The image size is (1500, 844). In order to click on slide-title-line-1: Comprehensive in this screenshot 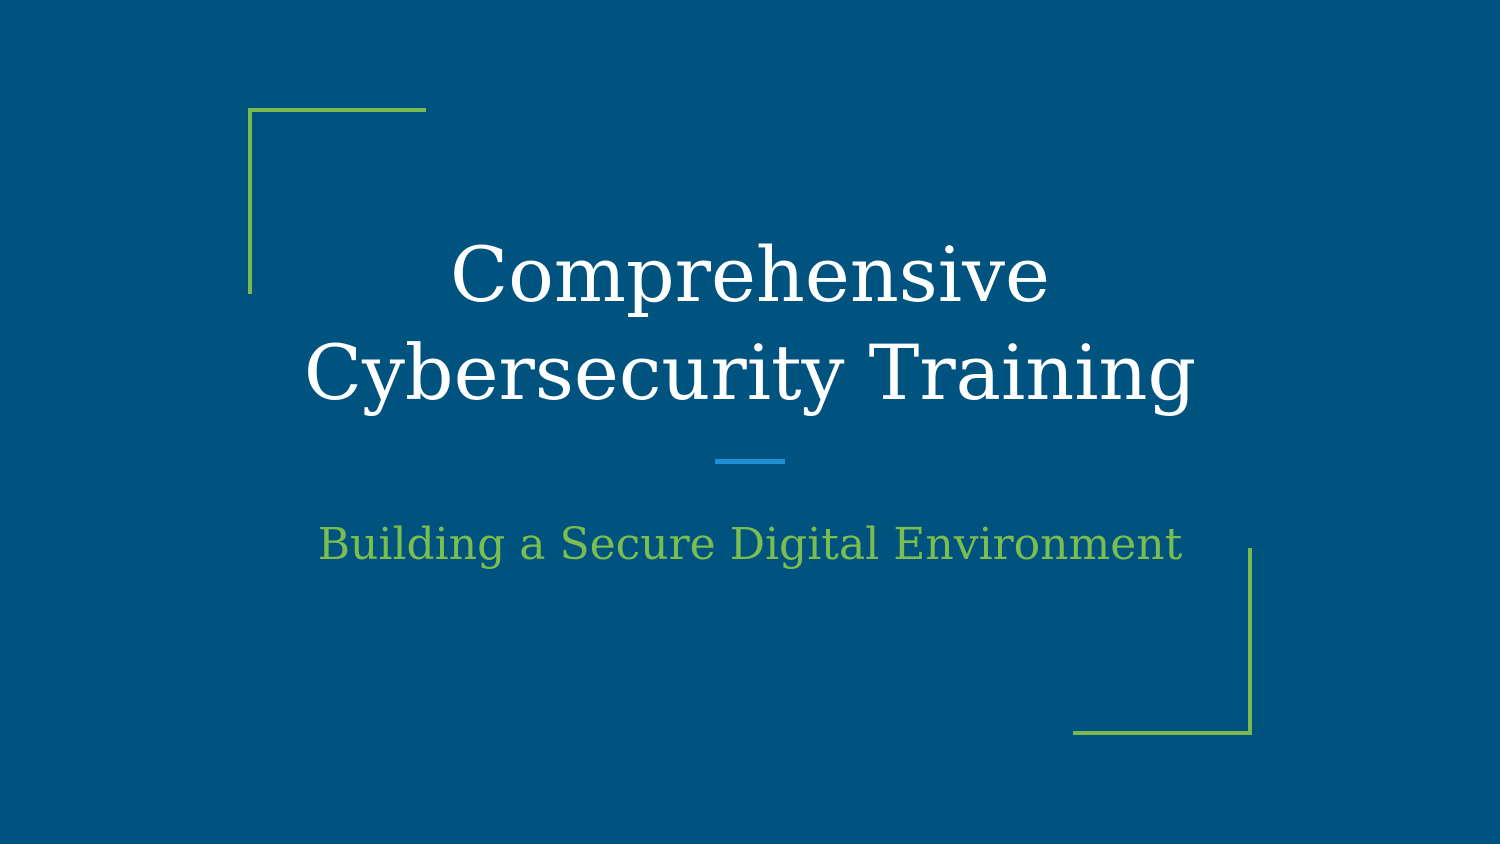, I will do `click(750, 274)`.